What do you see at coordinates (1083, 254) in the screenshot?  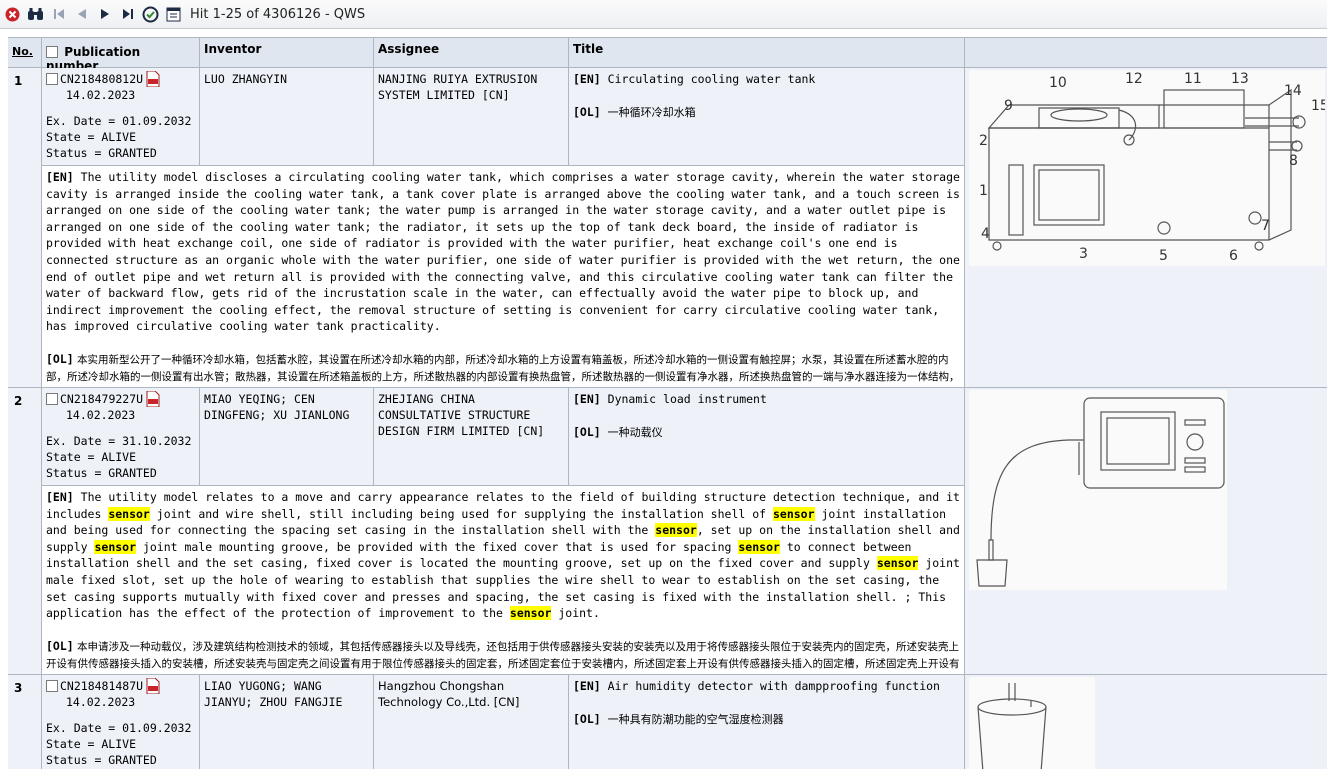 I see `figure-callout-label: 3` at bounding box center [1083, 254].